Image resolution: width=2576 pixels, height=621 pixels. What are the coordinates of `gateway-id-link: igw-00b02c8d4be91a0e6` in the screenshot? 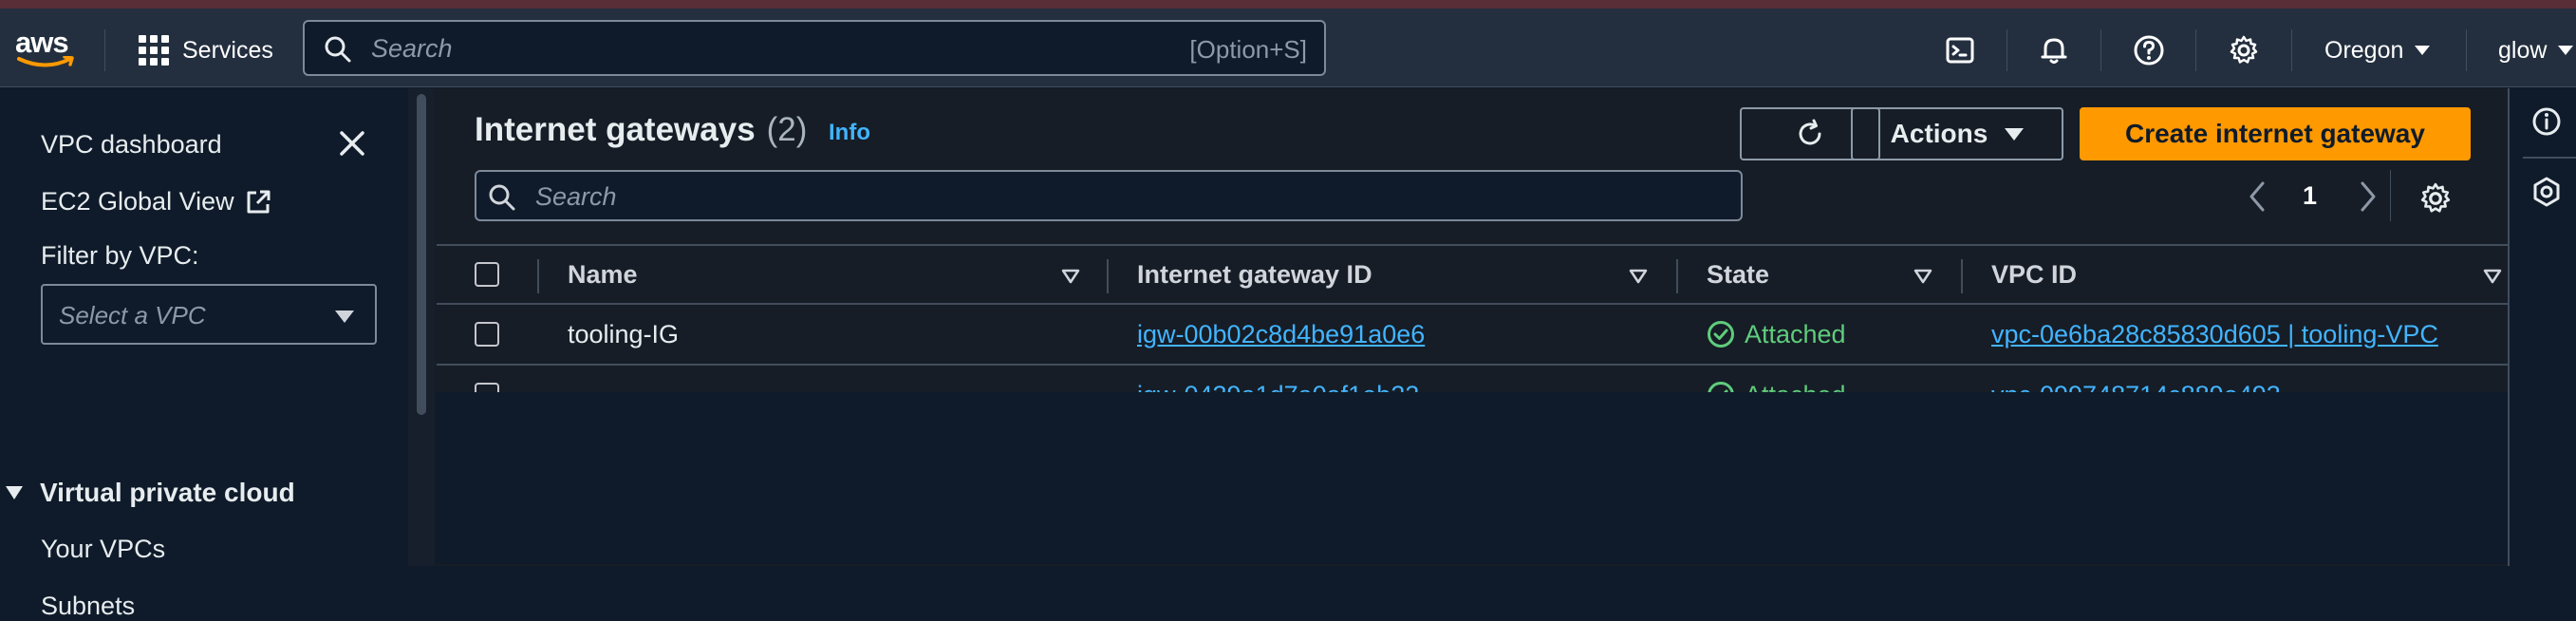 It's located at (1281, 334).